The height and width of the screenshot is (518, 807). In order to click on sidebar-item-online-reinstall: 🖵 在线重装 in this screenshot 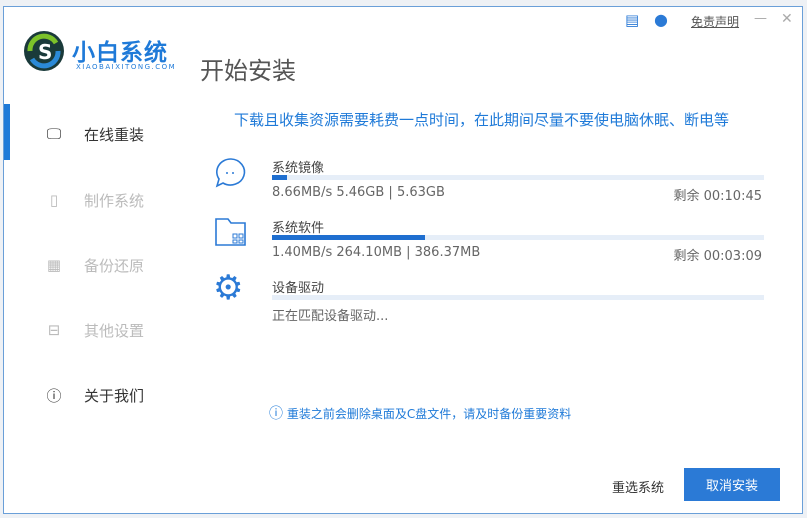, I will do `click(99, 134)`.